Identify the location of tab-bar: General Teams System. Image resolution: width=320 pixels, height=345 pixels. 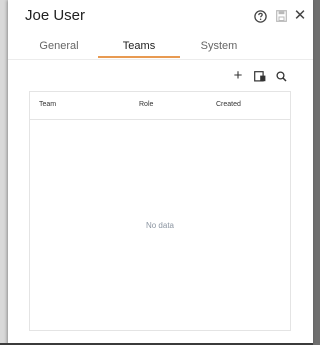
(160, 47).